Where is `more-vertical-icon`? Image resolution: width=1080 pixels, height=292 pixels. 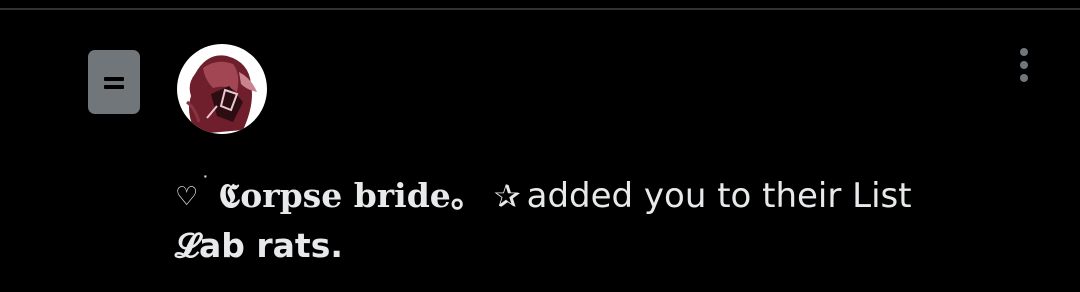 more-vertical-icon is located at coordinates (1024, 52).